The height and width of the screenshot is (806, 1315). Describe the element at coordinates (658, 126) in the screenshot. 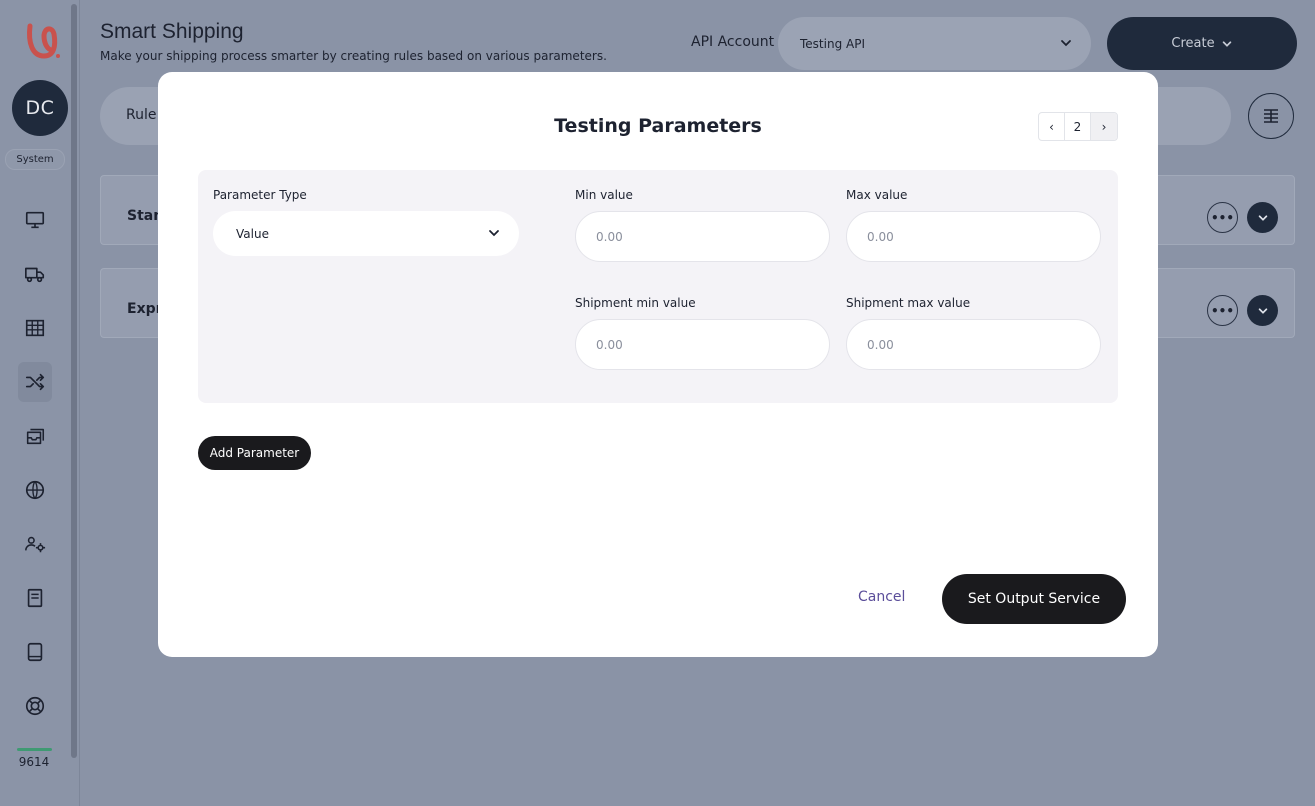

I see `modal-title: Testing Parameters` at that location.